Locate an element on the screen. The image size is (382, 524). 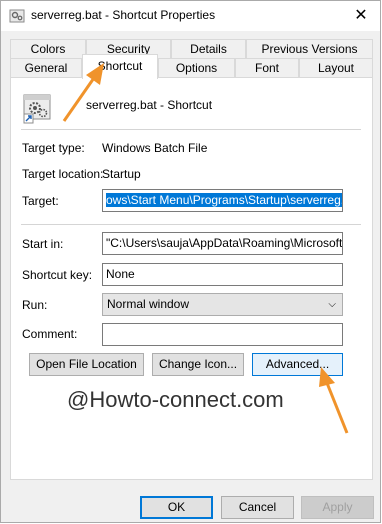
title-bar: serverreg.bat - Shortcut Properties ✕ is located at coordinates (190, 16).